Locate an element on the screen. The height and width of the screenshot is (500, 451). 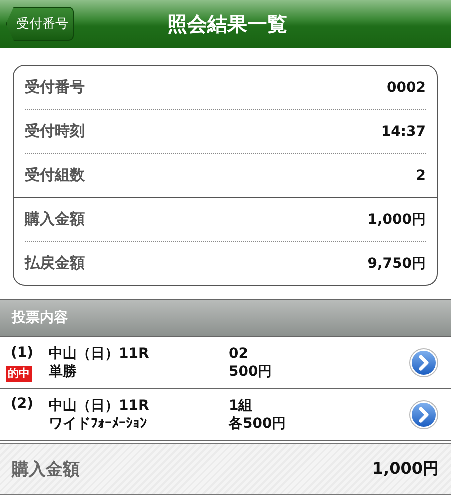
back-button: 受付番号 is located at coordinates (40, 24).